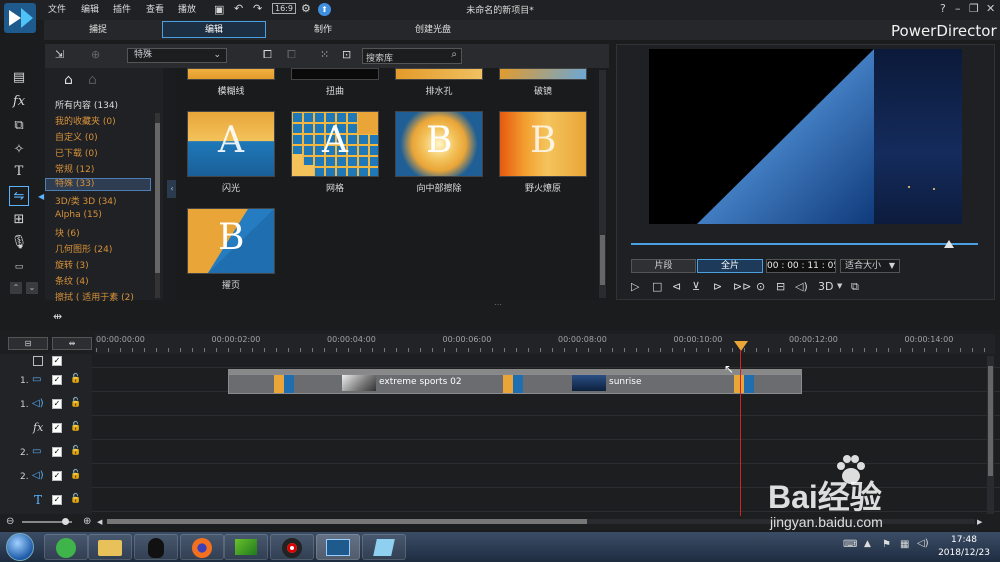 This screenshot has width=1000, height=562. What do you see at coordinates (231, 144) in the screenshot?
I see `thumb-flash: A` at bounding box center [231, 144].